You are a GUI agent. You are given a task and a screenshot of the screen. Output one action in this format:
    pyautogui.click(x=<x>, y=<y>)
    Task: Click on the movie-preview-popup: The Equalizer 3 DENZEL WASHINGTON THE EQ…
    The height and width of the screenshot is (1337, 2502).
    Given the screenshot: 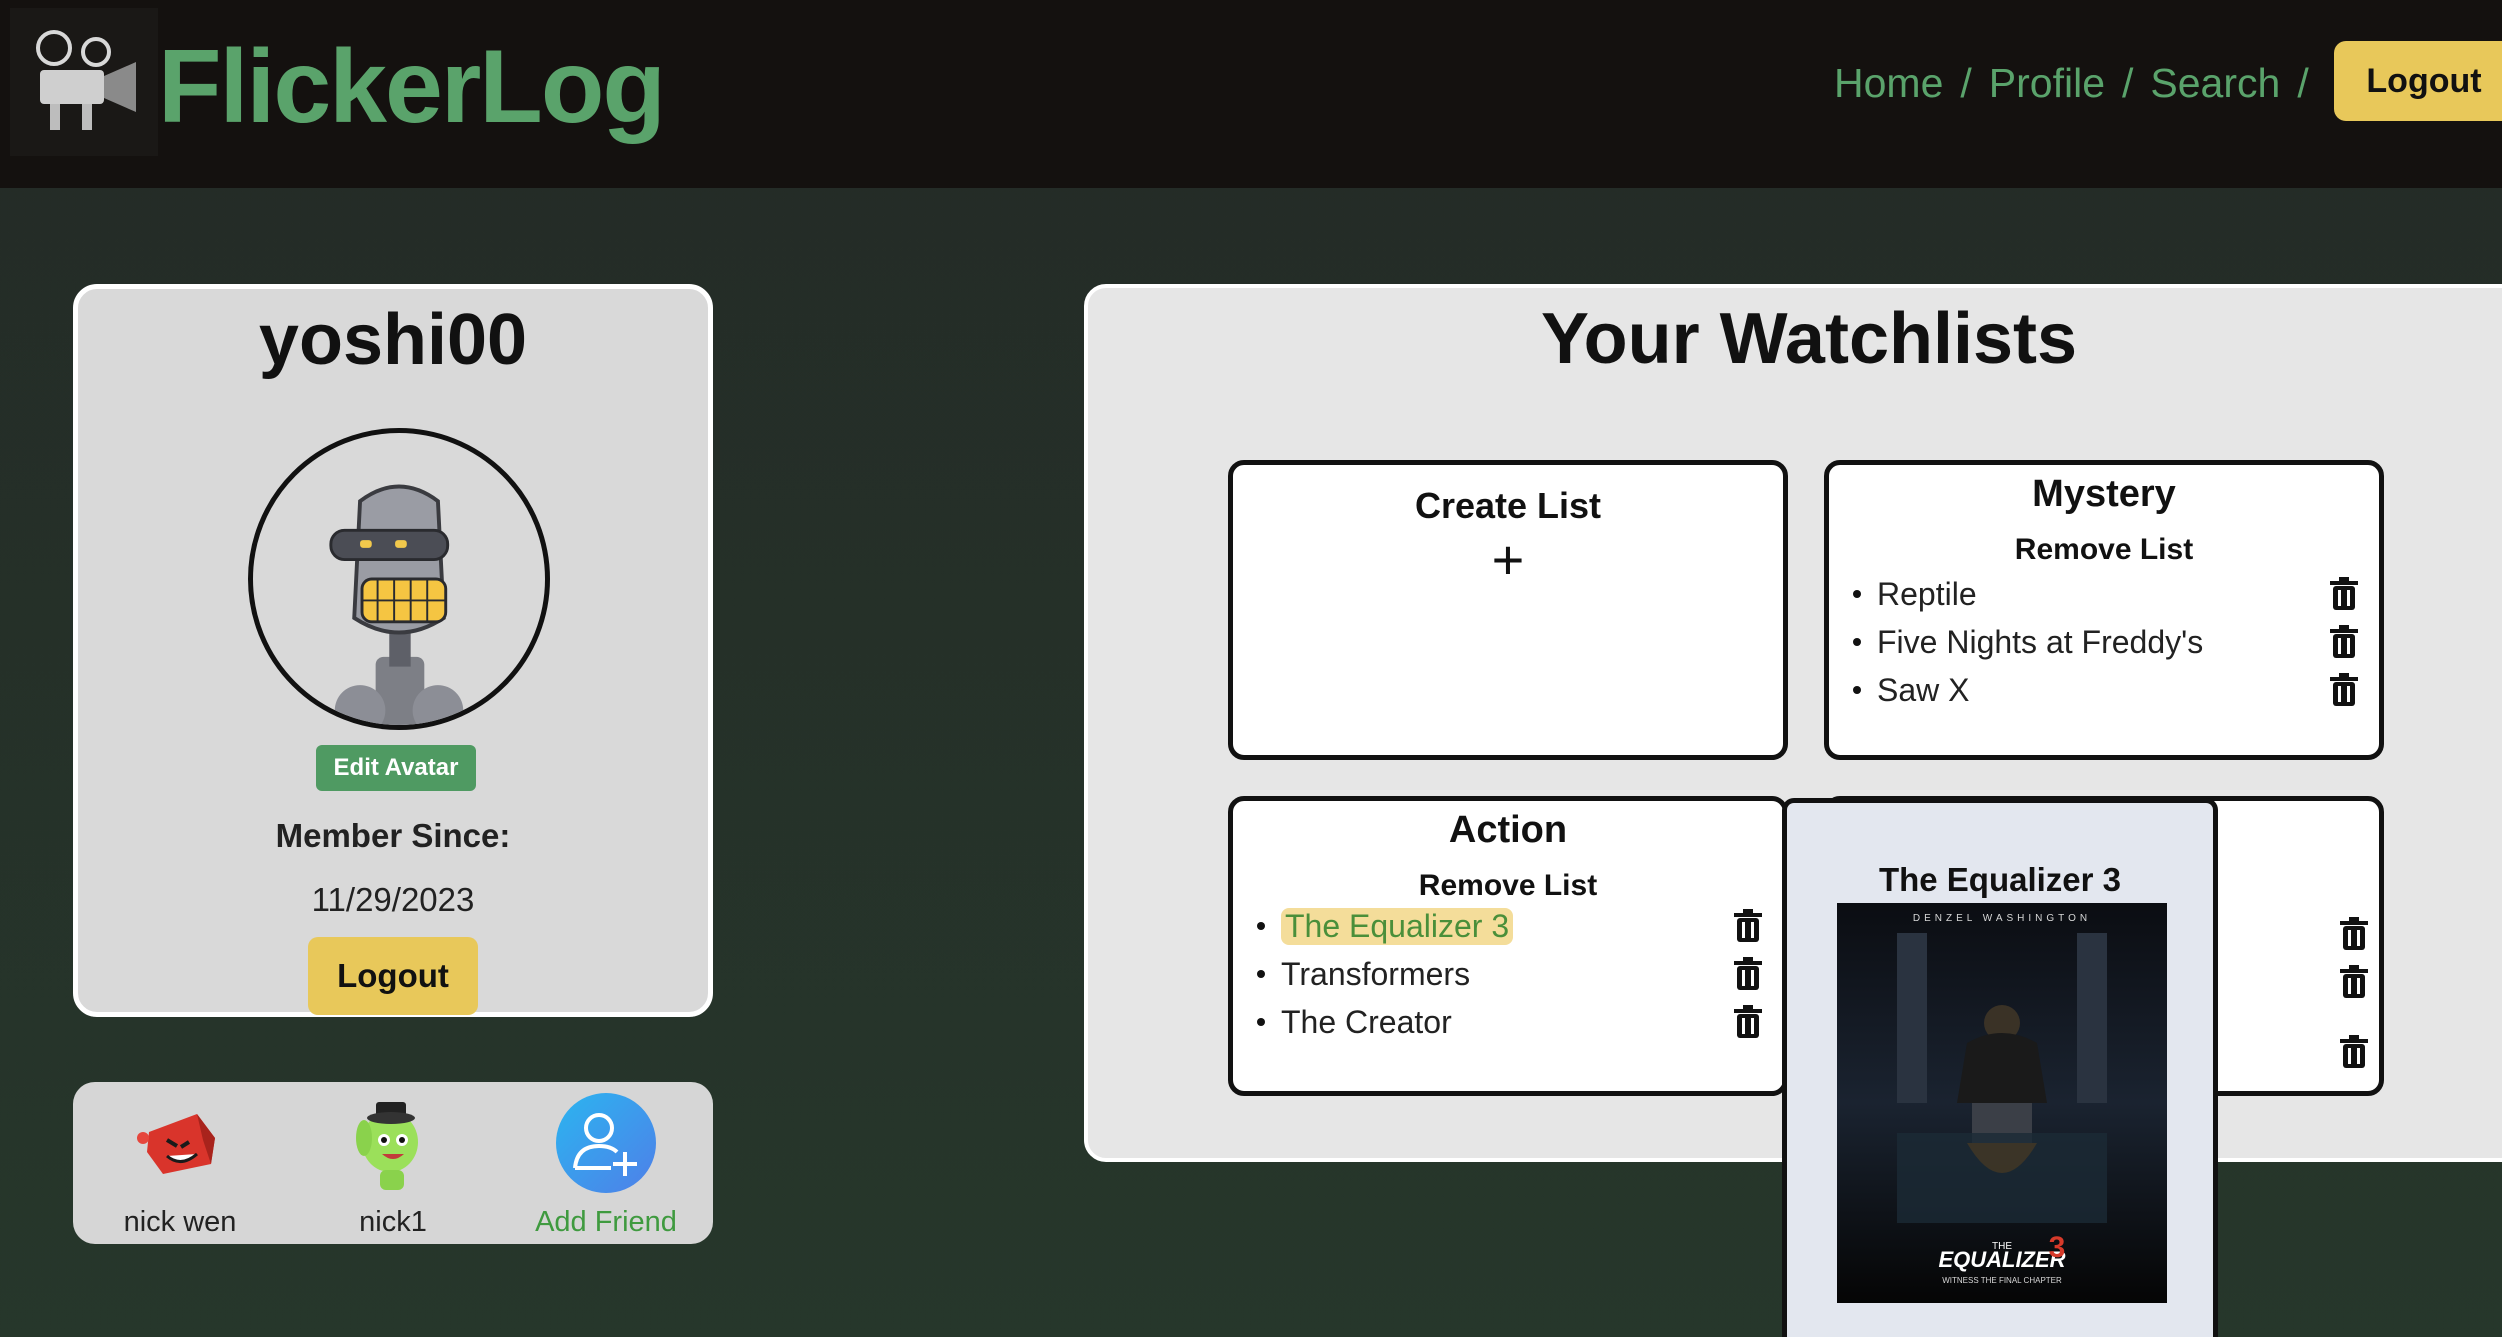 What is the action you would take?
    pyautogui.click(x=2000, y=1067)
    